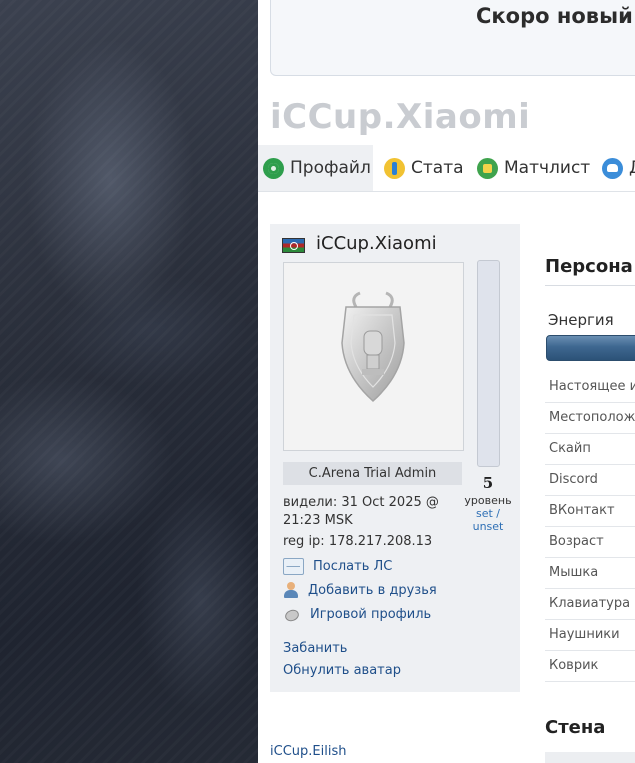  I want to click on profile-icon, so click(273, 168).